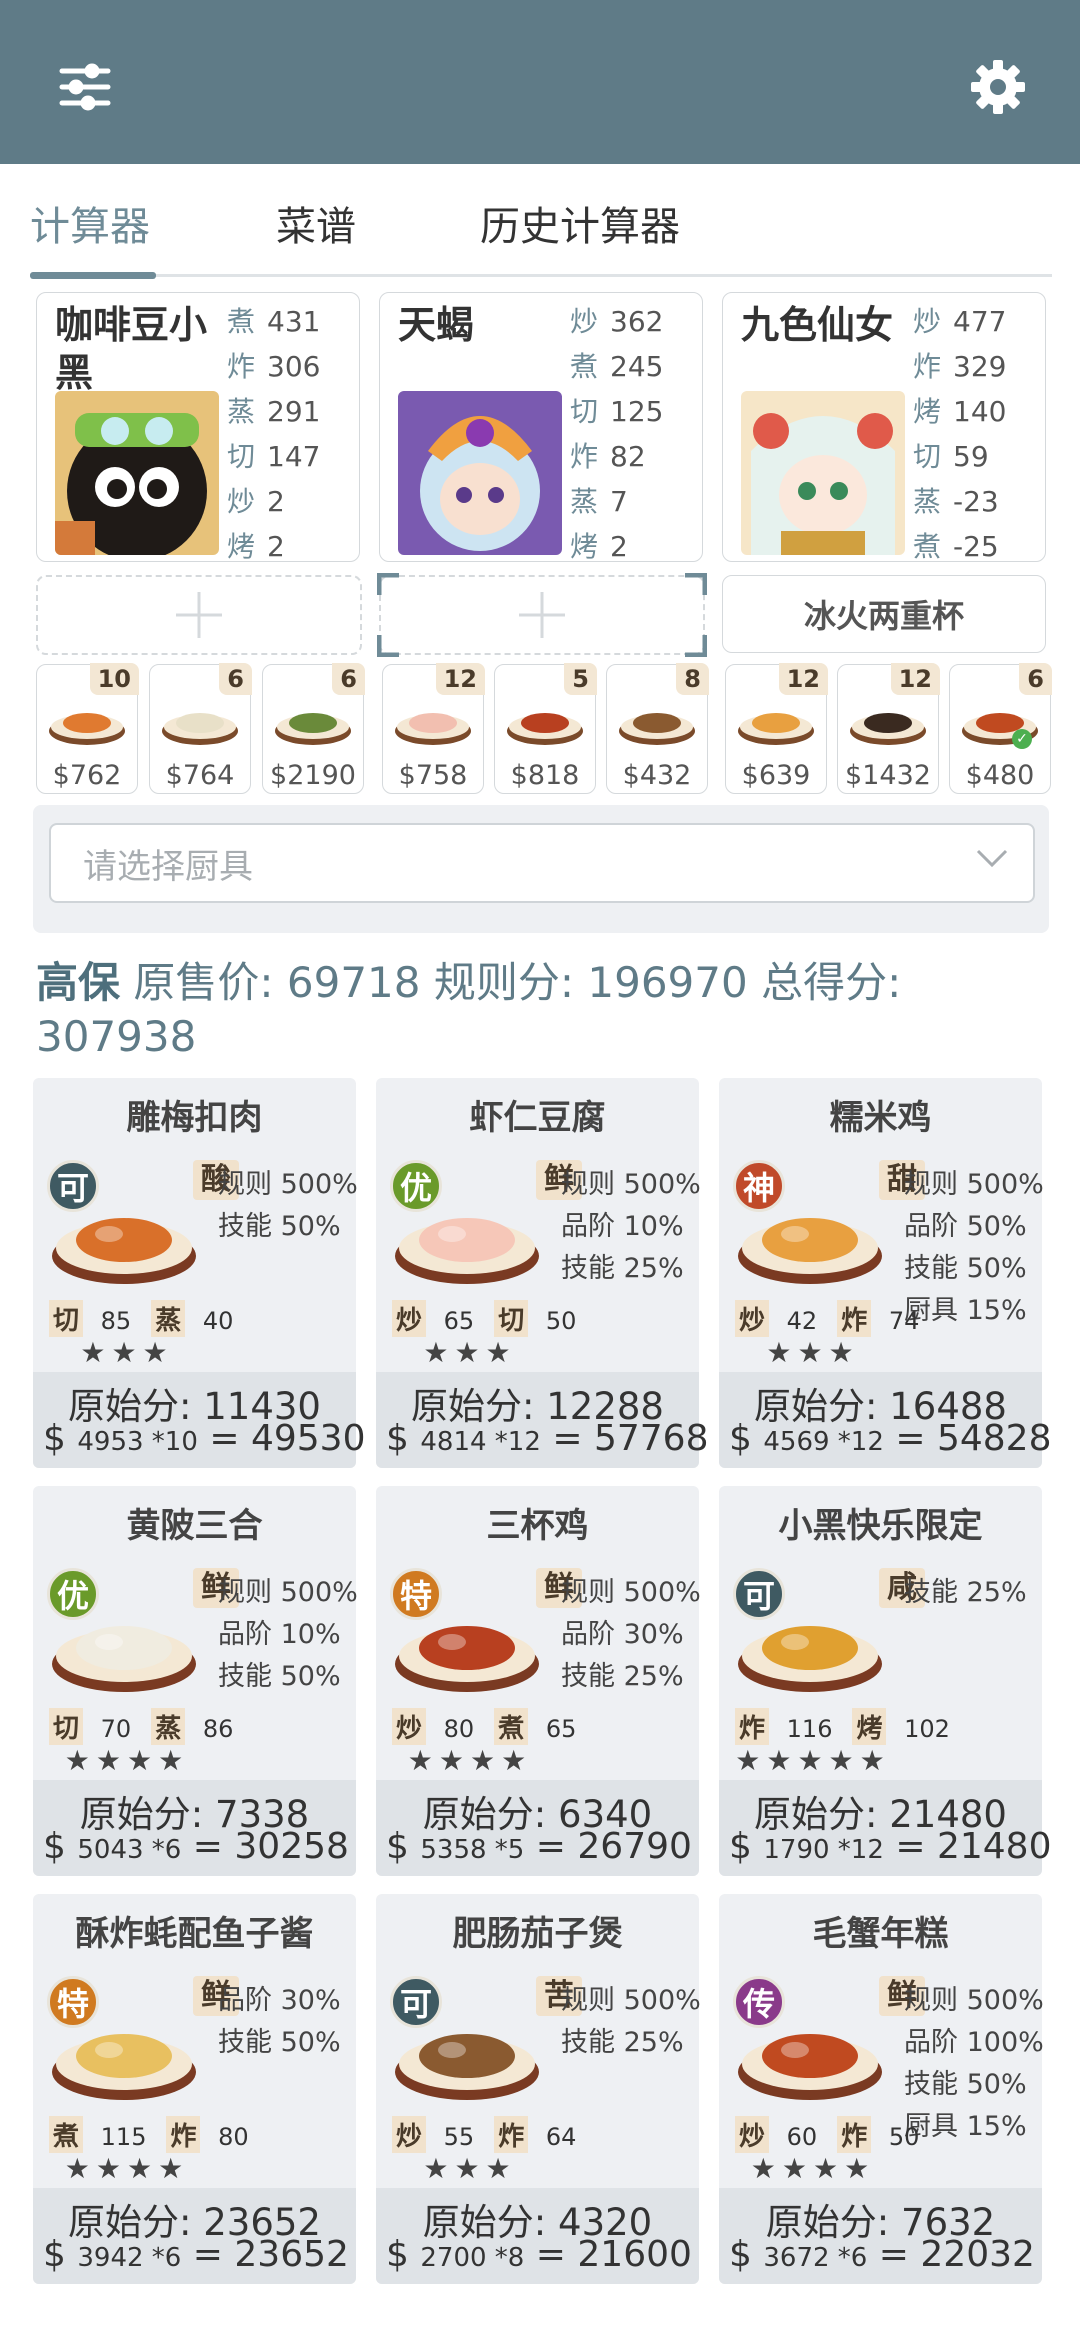 The height and width of the screenshot is (2340, 1080). What do you see at coordinates (90, 223) in the screenshot?
I see `tab-calculator: 计算器` at bounding box center [90, 223].